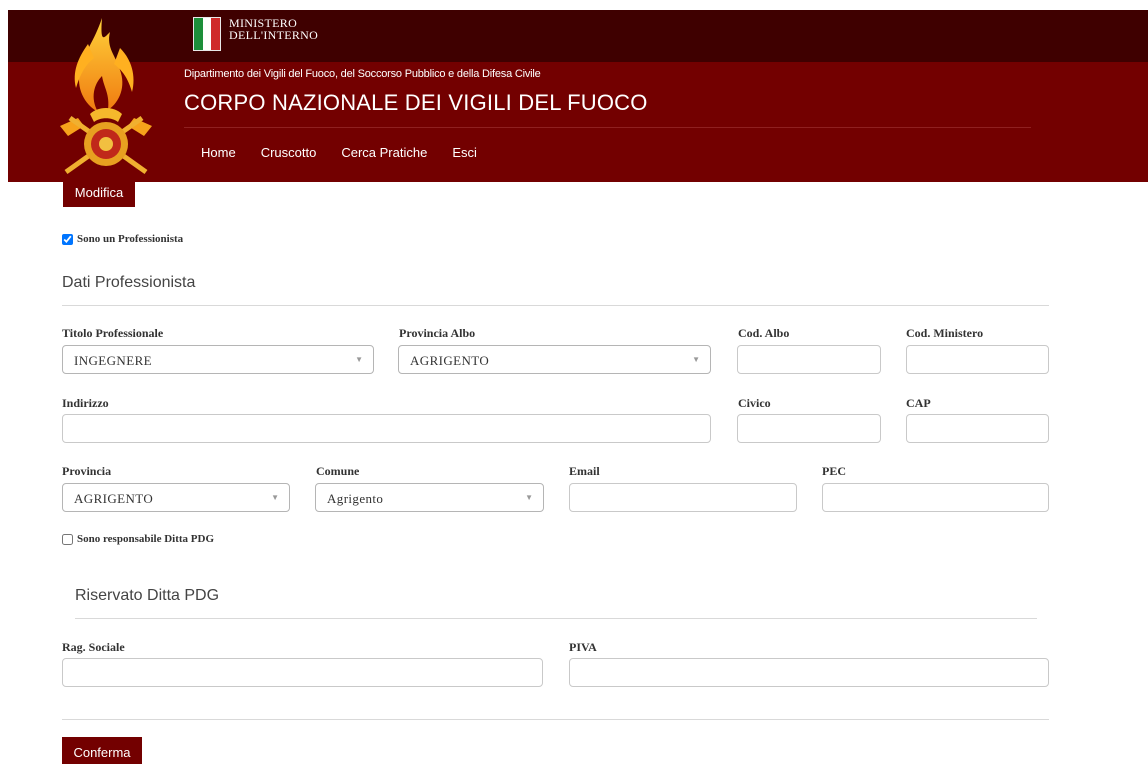 The width and height of the screenshot is (1148, 769). Describe the element at coordinates (218, 359) in the screenshot. I see `titolo-professionale-select: INGEGNERE ▼` at that location.